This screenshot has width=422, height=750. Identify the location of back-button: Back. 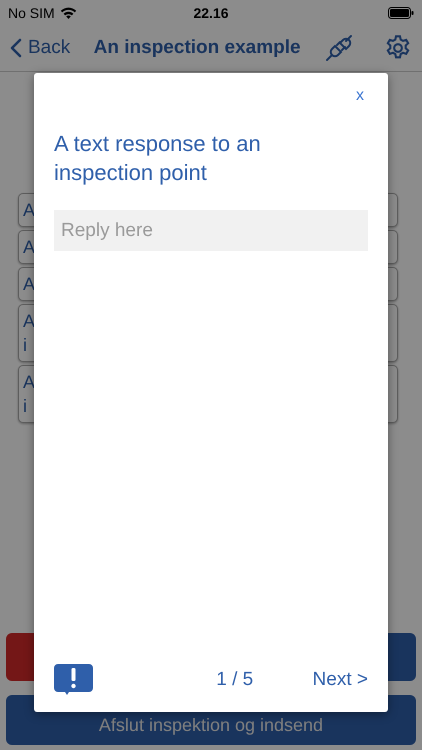
(40, 48).